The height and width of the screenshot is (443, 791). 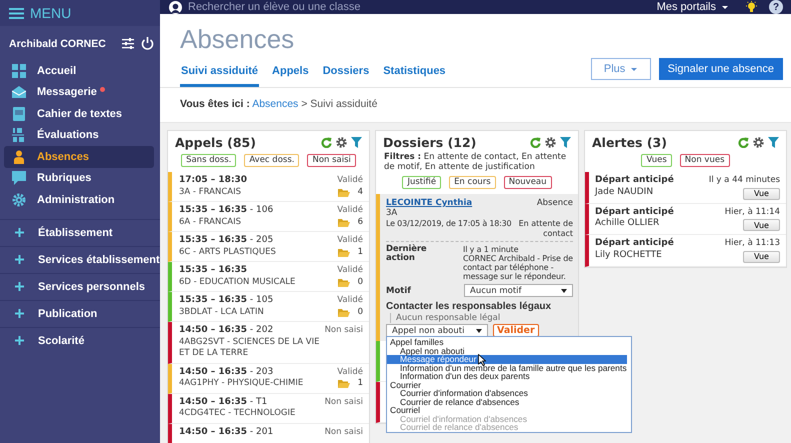 I want to click on breadcrumb-link: Absences, so click(x=275, y=104).